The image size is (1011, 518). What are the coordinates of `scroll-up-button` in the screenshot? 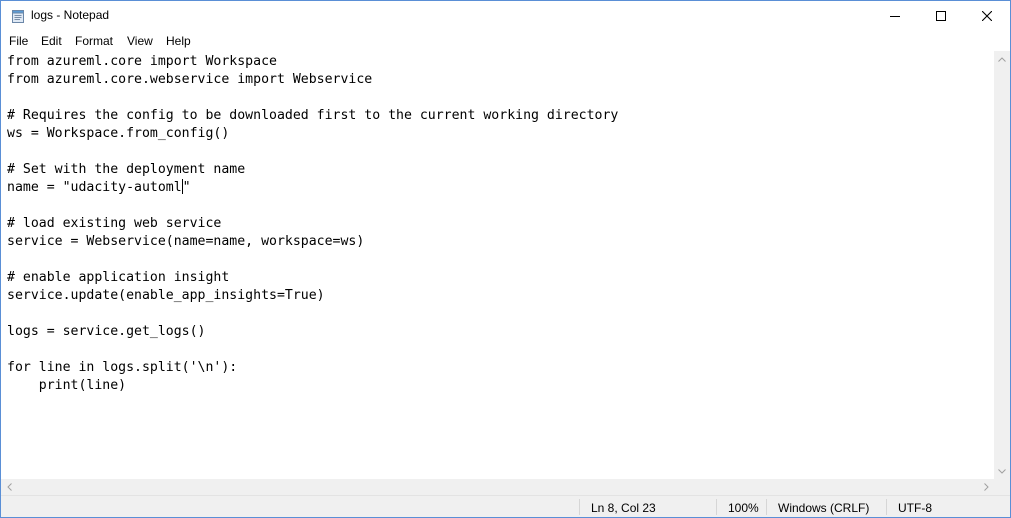 It's located at (1002, 59).